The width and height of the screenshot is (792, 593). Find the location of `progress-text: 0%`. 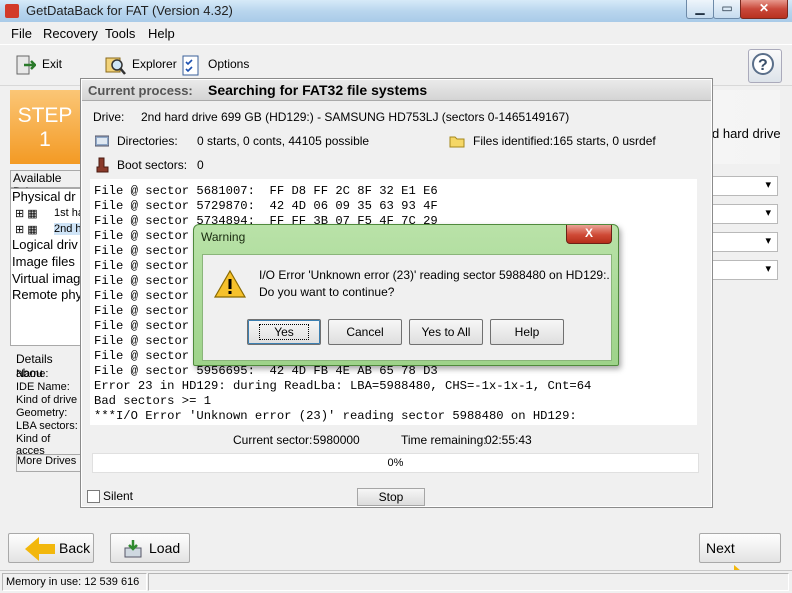

progress-text: 0% is located at coordinates (395, 463).